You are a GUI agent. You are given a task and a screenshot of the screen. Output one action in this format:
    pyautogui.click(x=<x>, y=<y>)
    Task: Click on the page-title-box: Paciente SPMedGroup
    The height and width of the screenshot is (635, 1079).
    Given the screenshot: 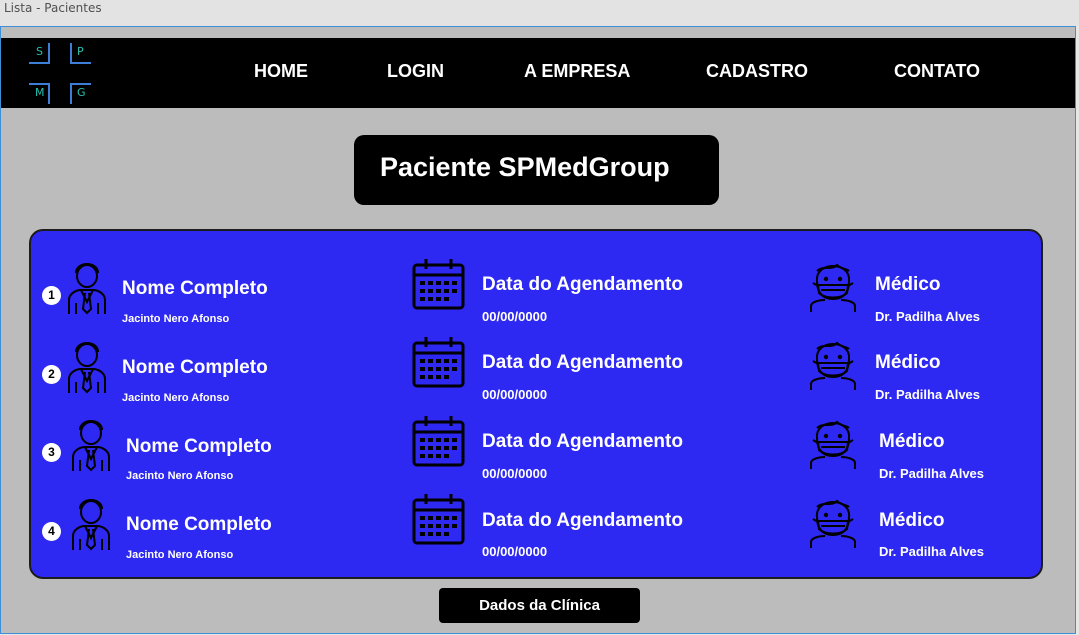 What is the action you would take?
    pyautogui.click(x=536, y=170)
    